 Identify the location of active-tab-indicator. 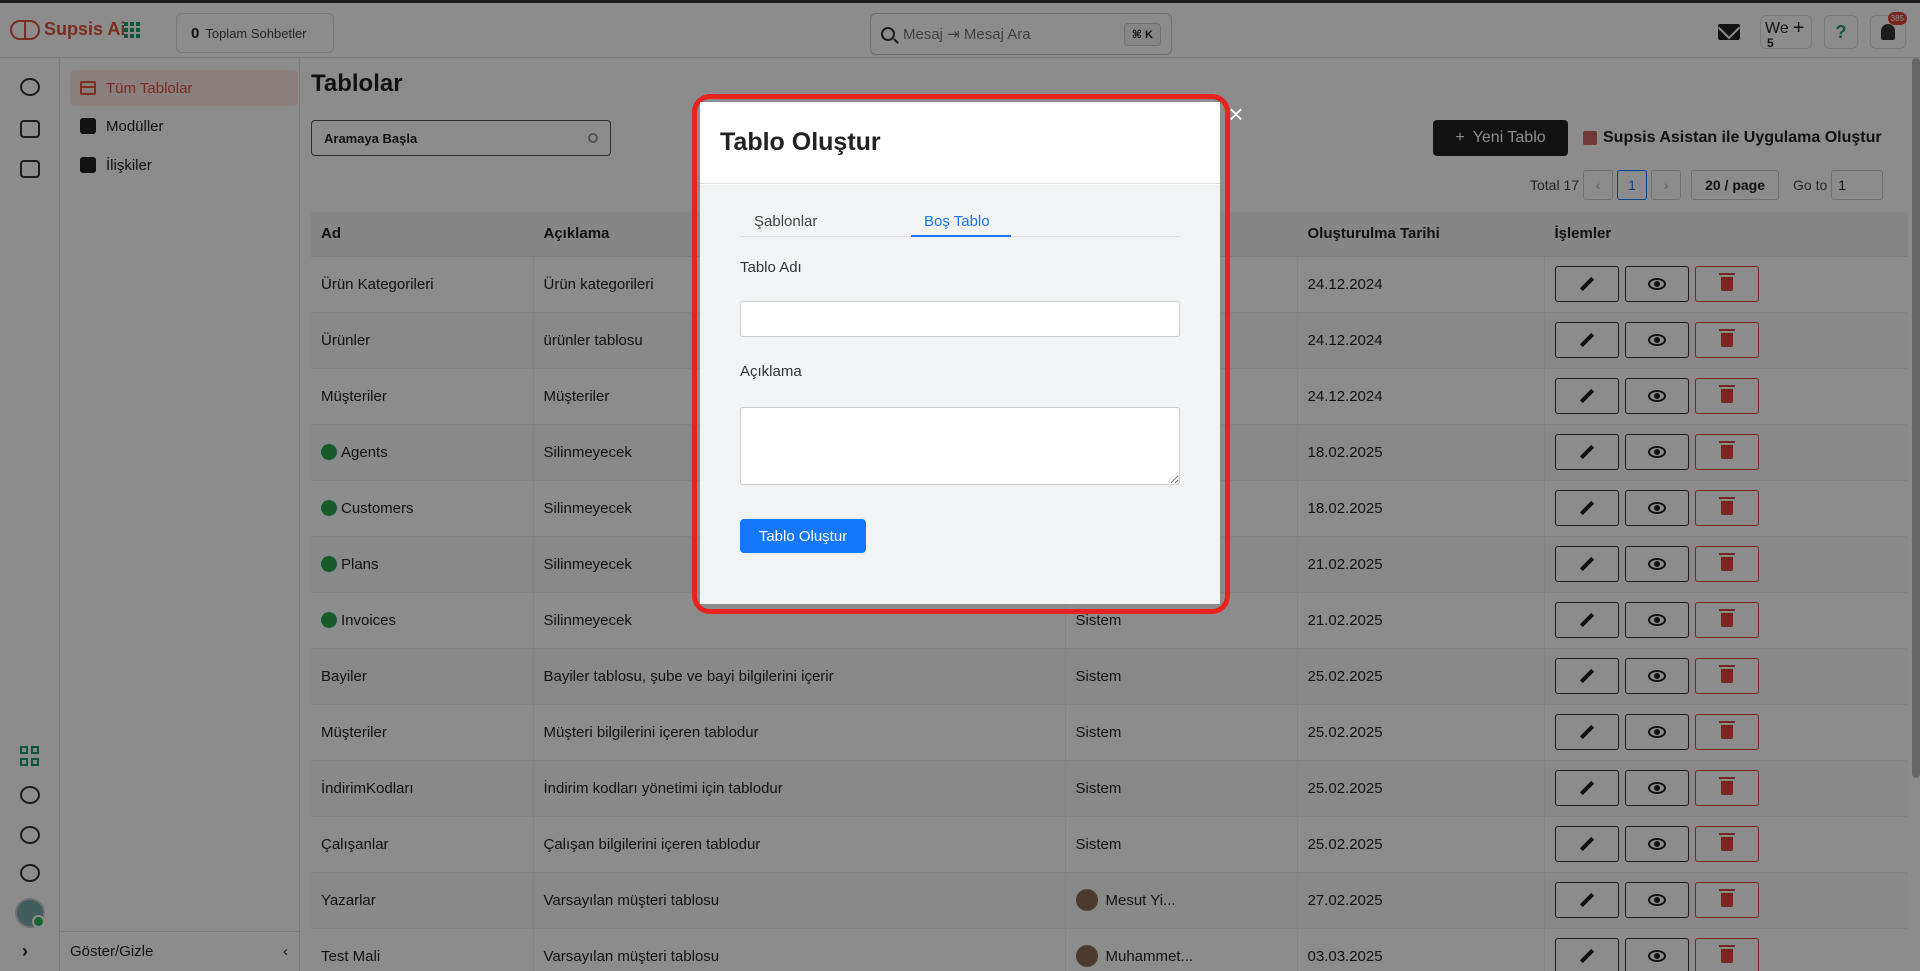
(961, 236).